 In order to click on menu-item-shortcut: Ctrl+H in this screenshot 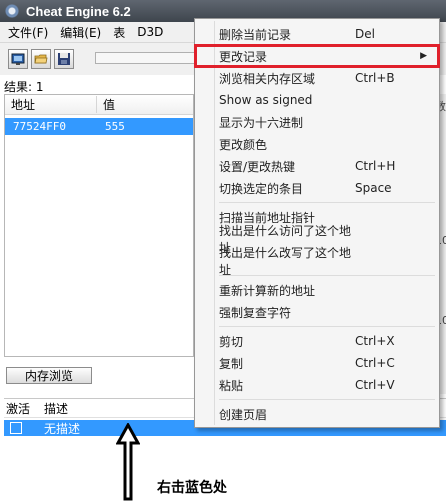, I will do `click(375, 166)`.